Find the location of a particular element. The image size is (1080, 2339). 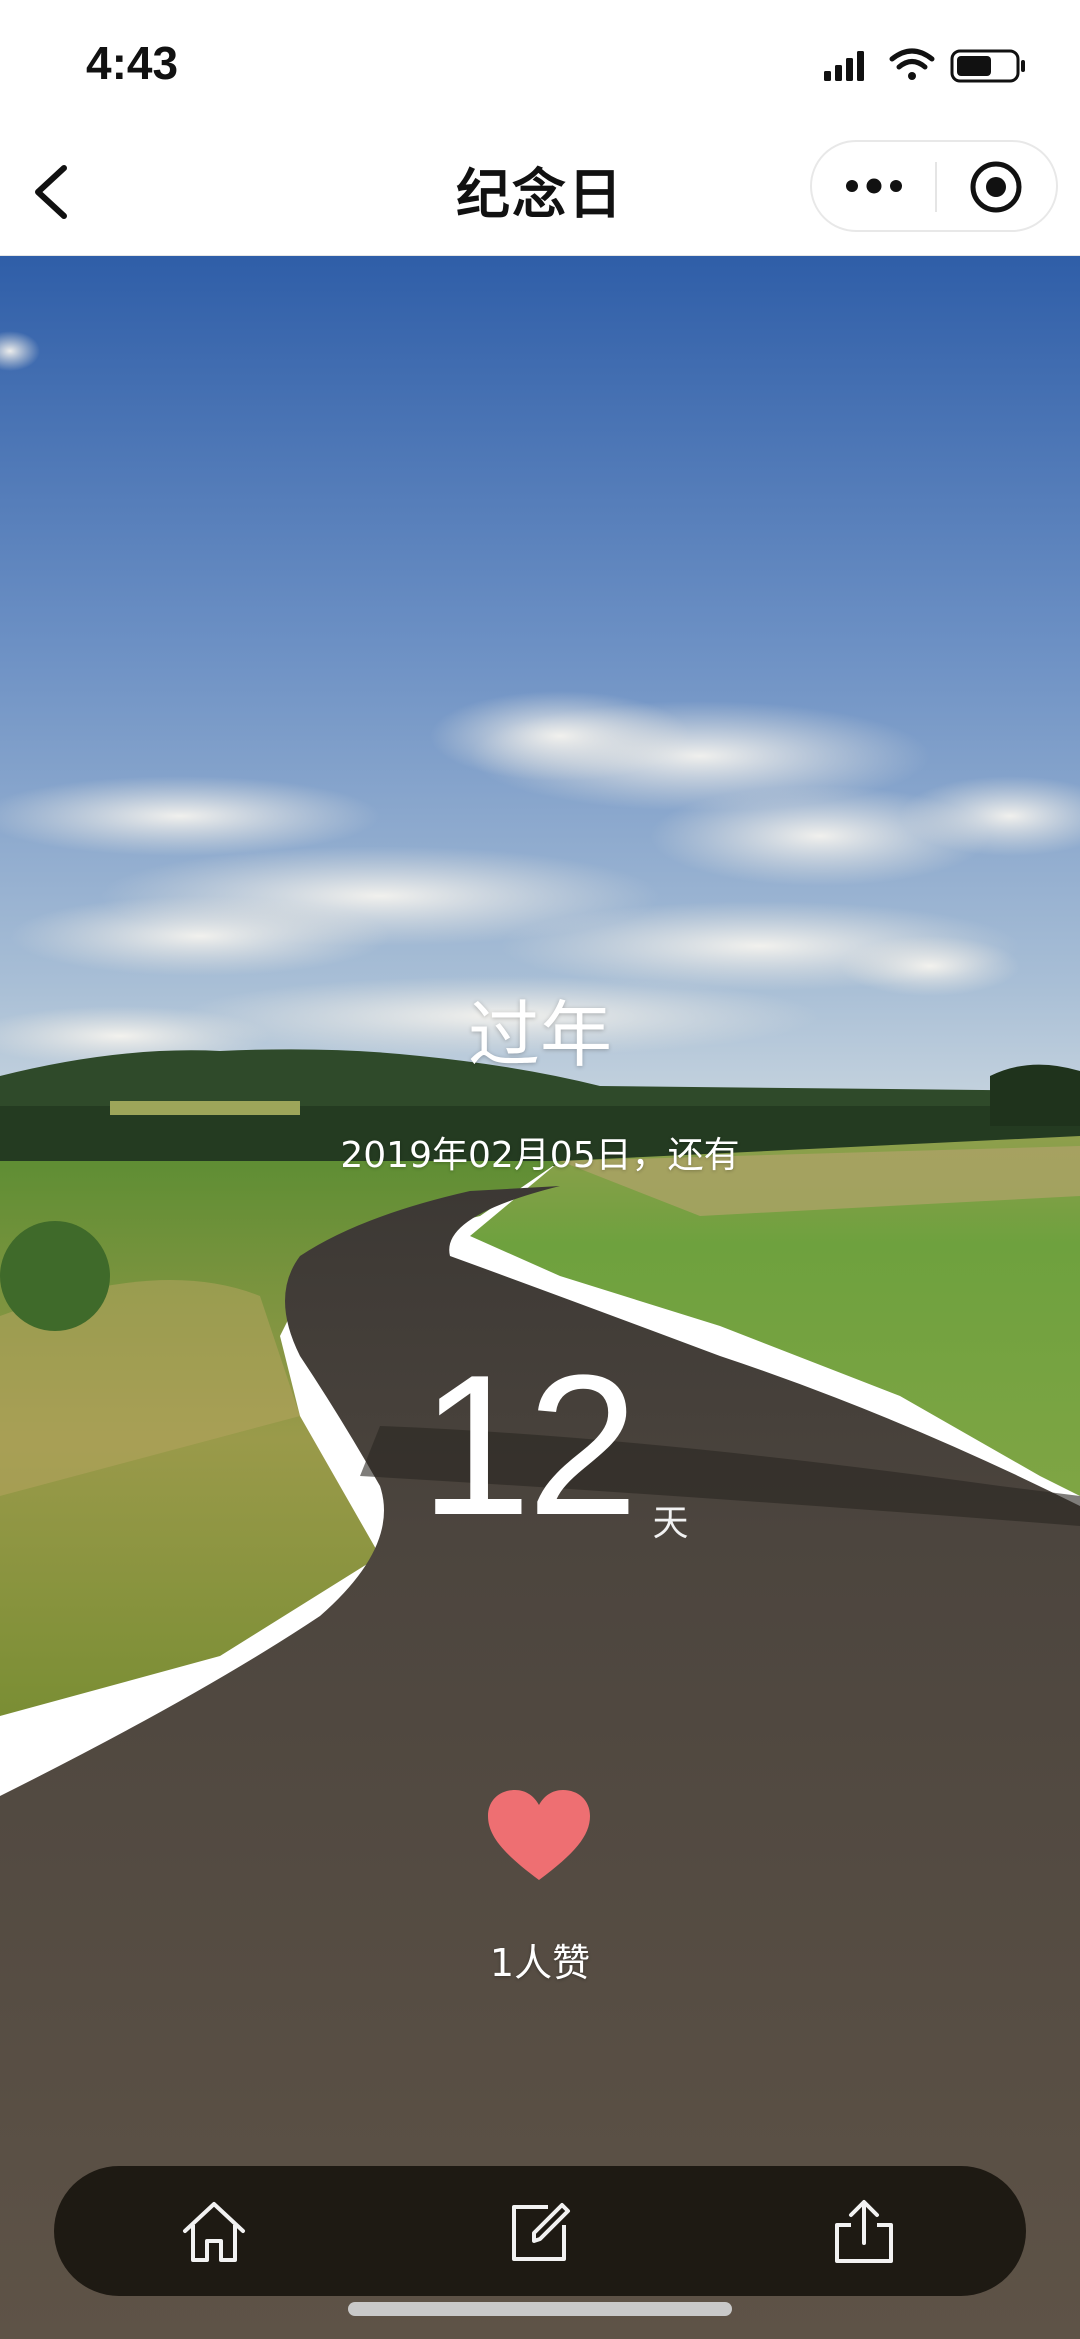

share-icon is located at coordinates (864, 2232).